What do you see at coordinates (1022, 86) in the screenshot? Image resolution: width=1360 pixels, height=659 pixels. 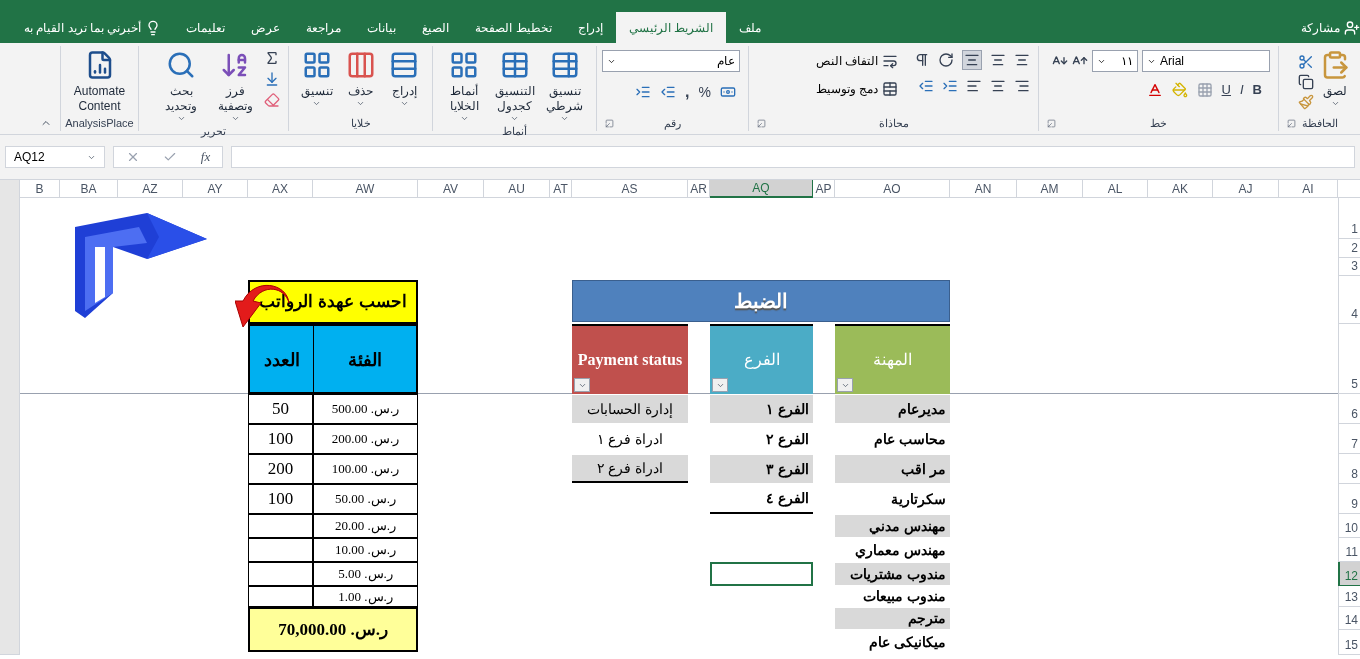 I see `align-right-icon` at bounding box center [1022, 86].